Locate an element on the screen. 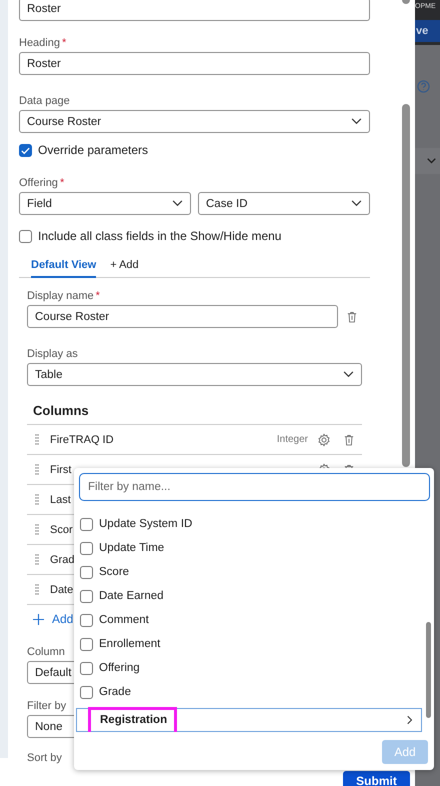 The height and width of the screenshot is (786, 440). submit-button: Submit is located at coordinates (376, 778).